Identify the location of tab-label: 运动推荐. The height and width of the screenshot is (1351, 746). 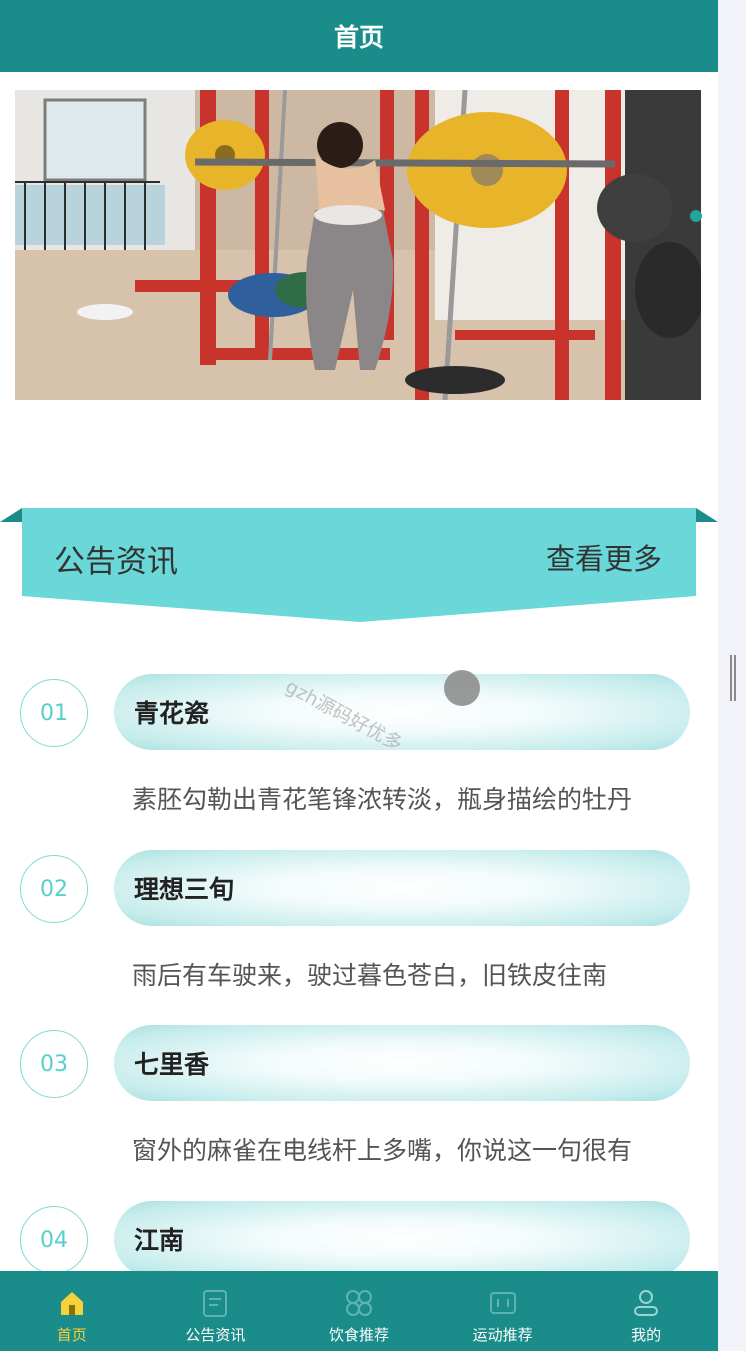
(502, 1335).